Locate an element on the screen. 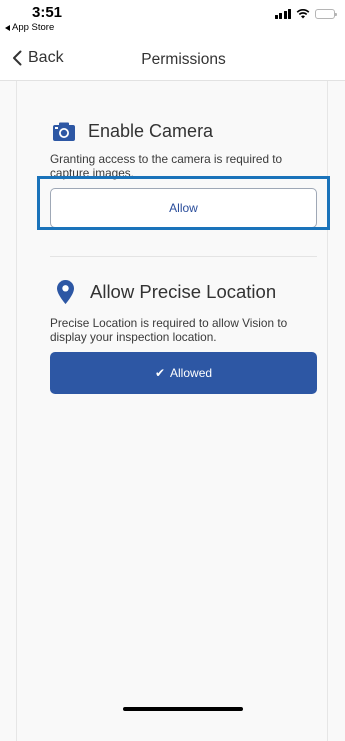  cellular-signal-icon is located at coordinates (282, 13).